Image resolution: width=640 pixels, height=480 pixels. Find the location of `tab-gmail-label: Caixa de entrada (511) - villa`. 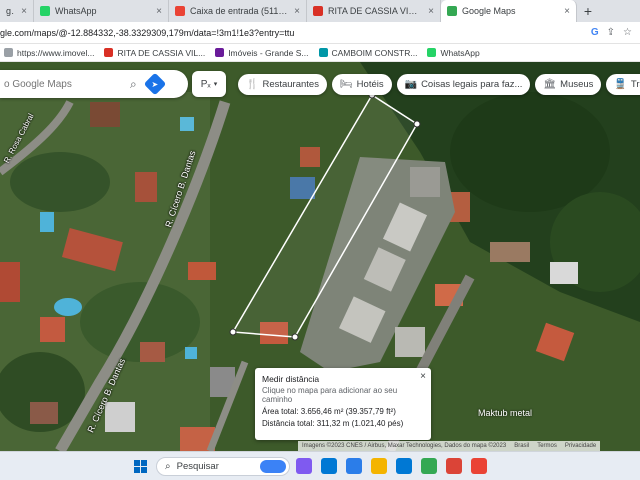

tab-gmail-label: Caixa de entrada (511) - villa is located at coordinates (239, 11).